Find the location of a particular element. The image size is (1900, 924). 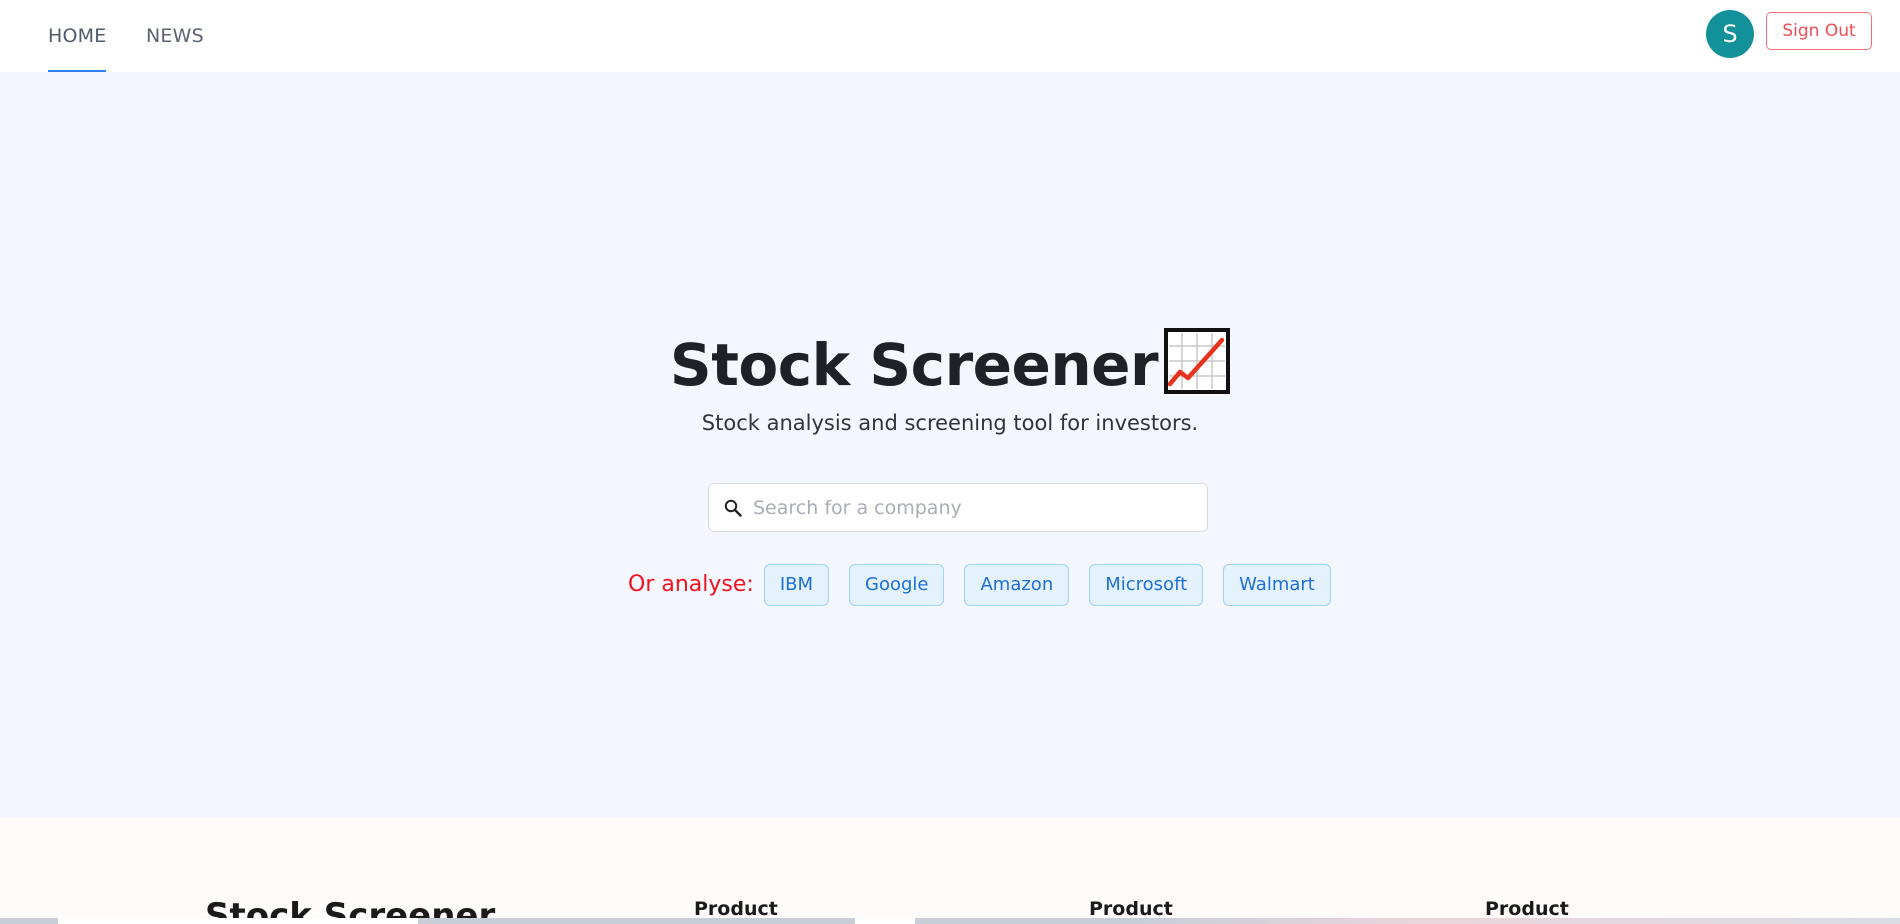

quick-link-walmart: Walmart is located at coordinates (1277, 584).